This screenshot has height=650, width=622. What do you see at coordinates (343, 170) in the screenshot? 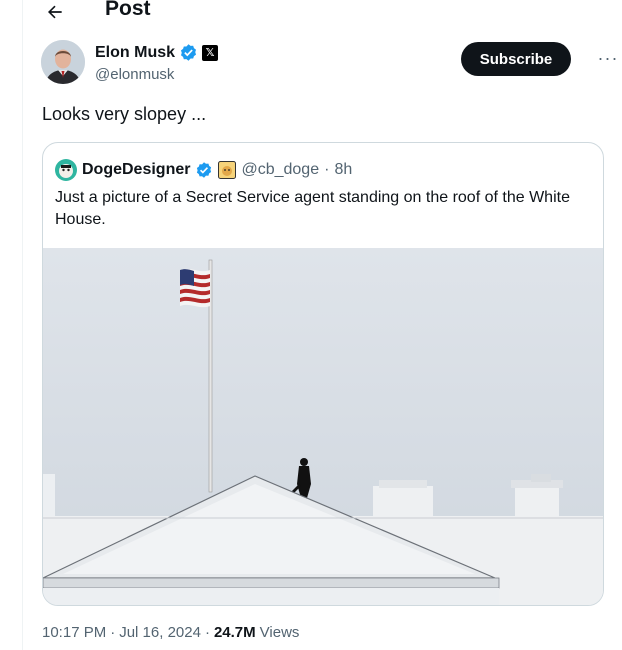
I see `quote-age: 8h` at bounding box center [343, 170].